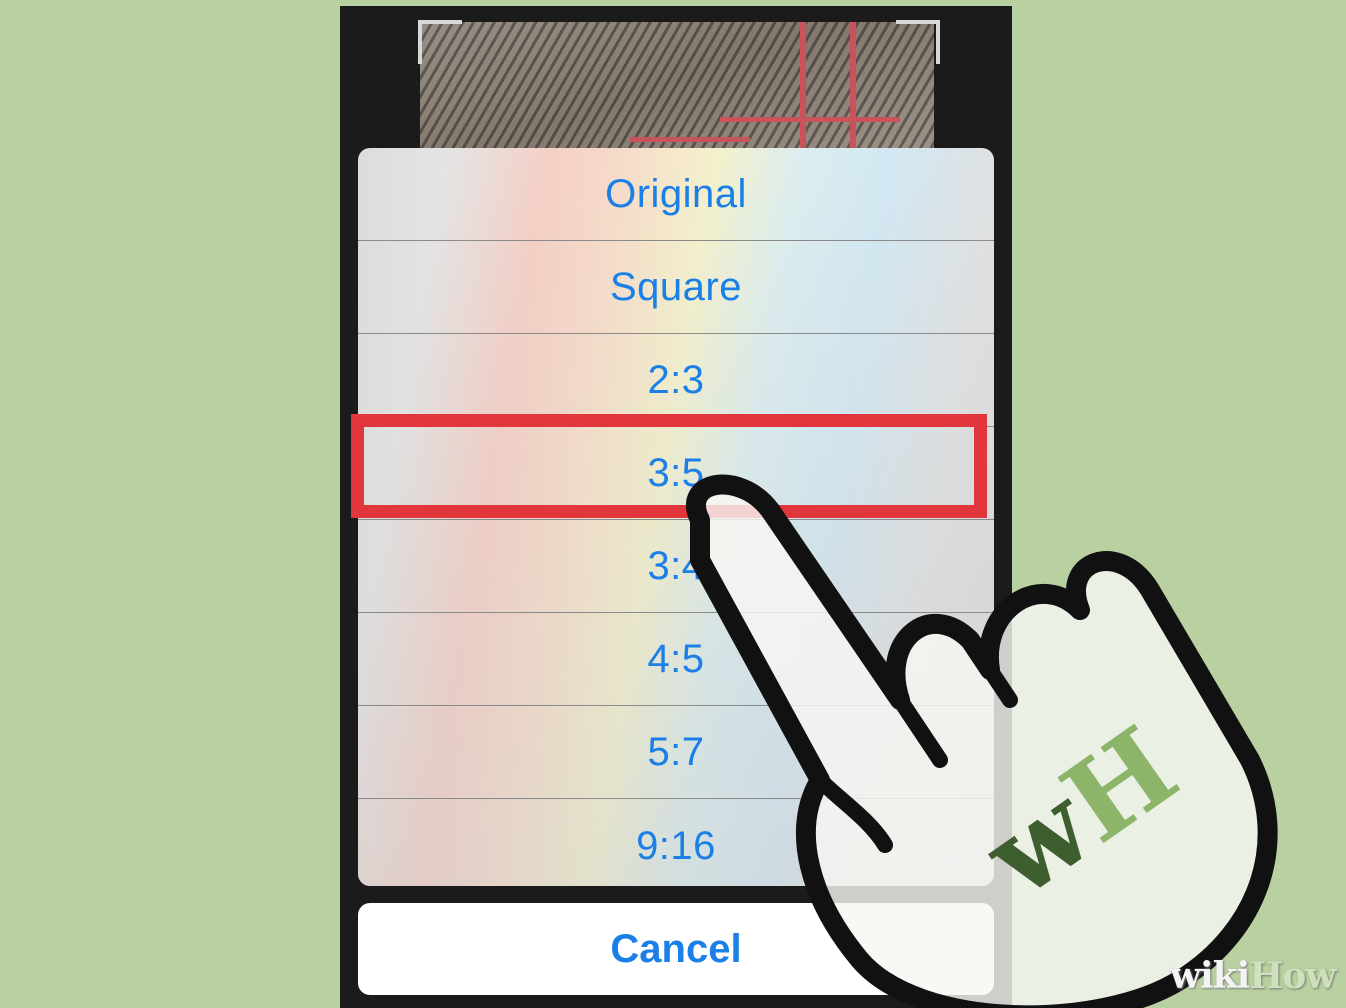 The width and height of the screenshot is (1346, 1008). I want to click on option-square: Square, so click(676, 287).